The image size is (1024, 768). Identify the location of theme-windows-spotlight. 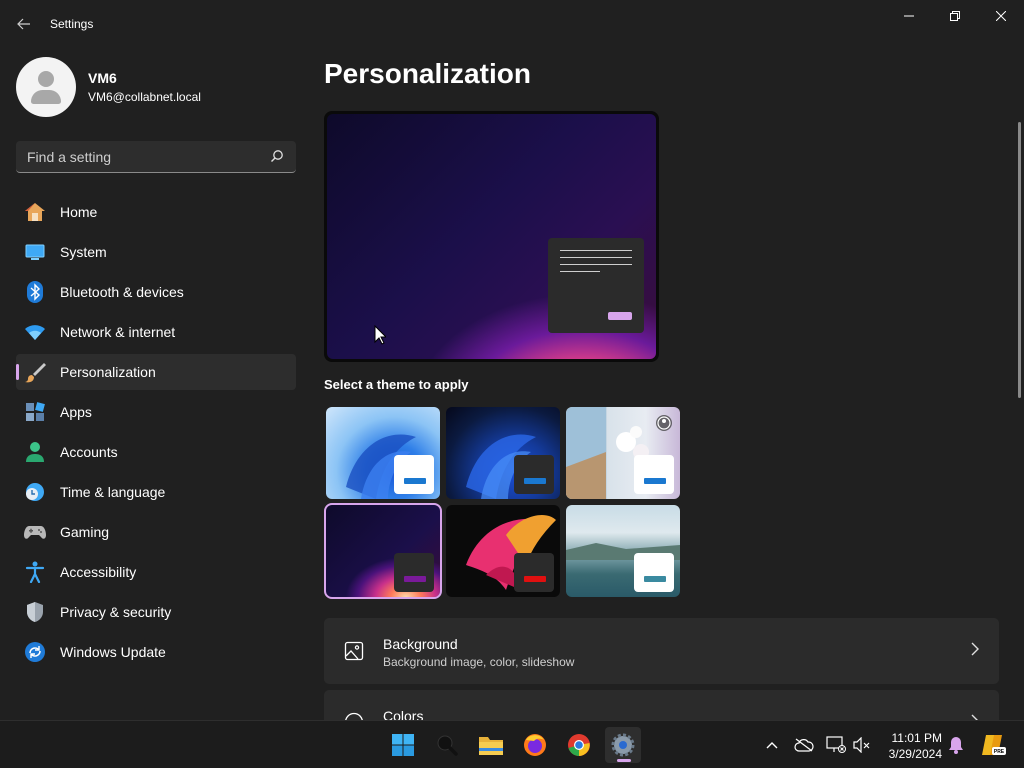
(623, 453).